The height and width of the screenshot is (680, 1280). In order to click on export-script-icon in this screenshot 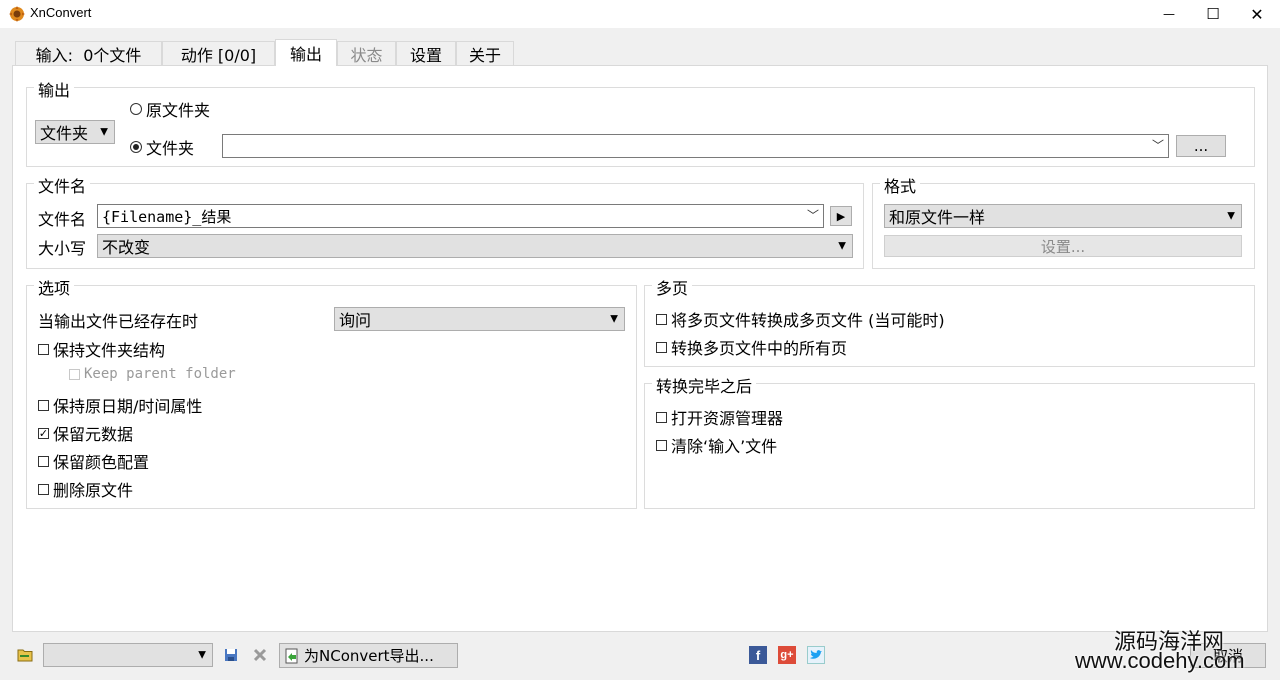, I will do `click(292, 656)`.